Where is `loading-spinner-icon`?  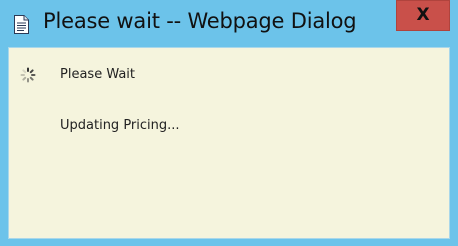
loading-spinner-icon is located at coordinates (28, 75).